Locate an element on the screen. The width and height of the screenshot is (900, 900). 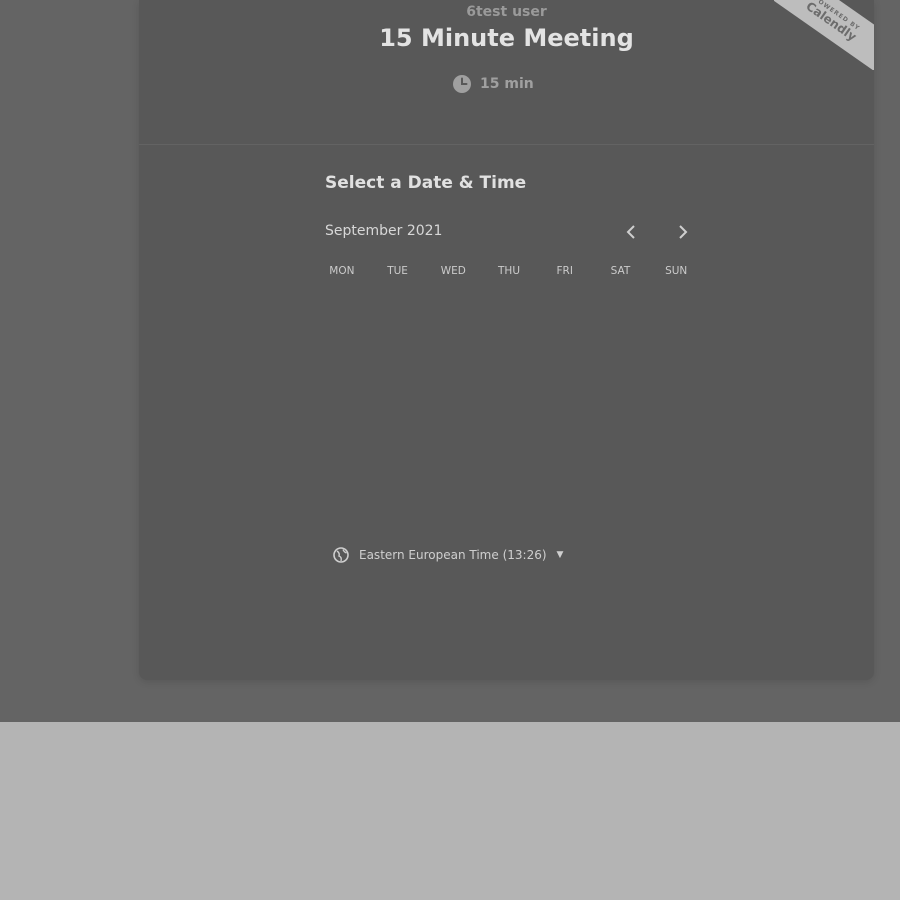
chevron-right-icon is located at coordinates (683, 233).